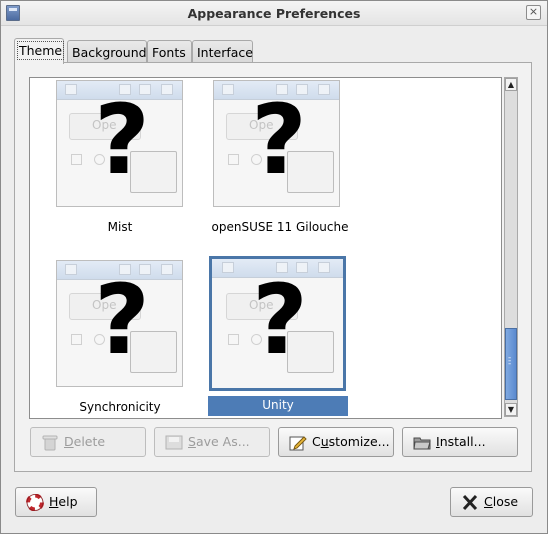 This screenshot has width=548, height=534. I want to click on delete-label: elete, so click(89, 441).